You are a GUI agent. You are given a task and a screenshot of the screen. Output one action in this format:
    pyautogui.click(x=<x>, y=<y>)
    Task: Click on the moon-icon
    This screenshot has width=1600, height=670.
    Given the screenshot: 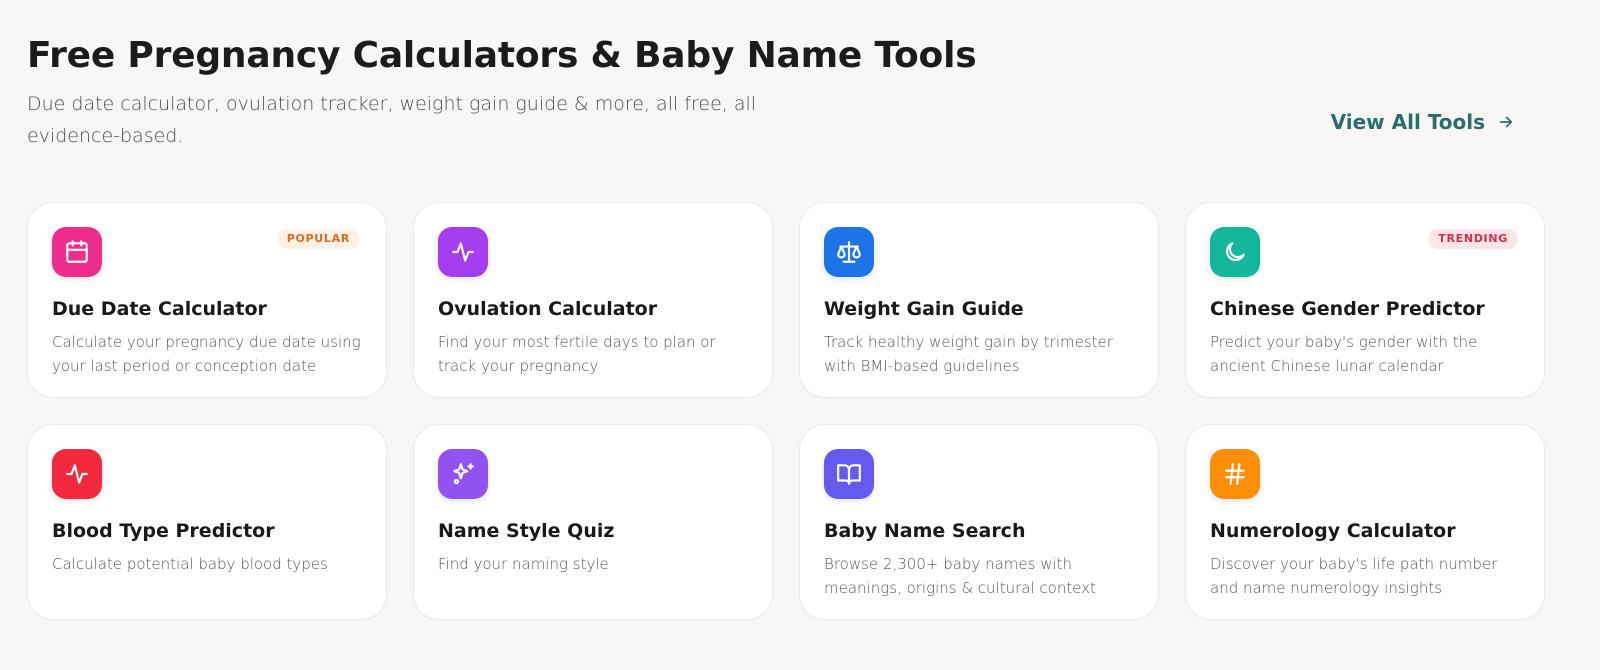 What is the action you would take?
    pyautogui.click(x=1235, y=252)
    